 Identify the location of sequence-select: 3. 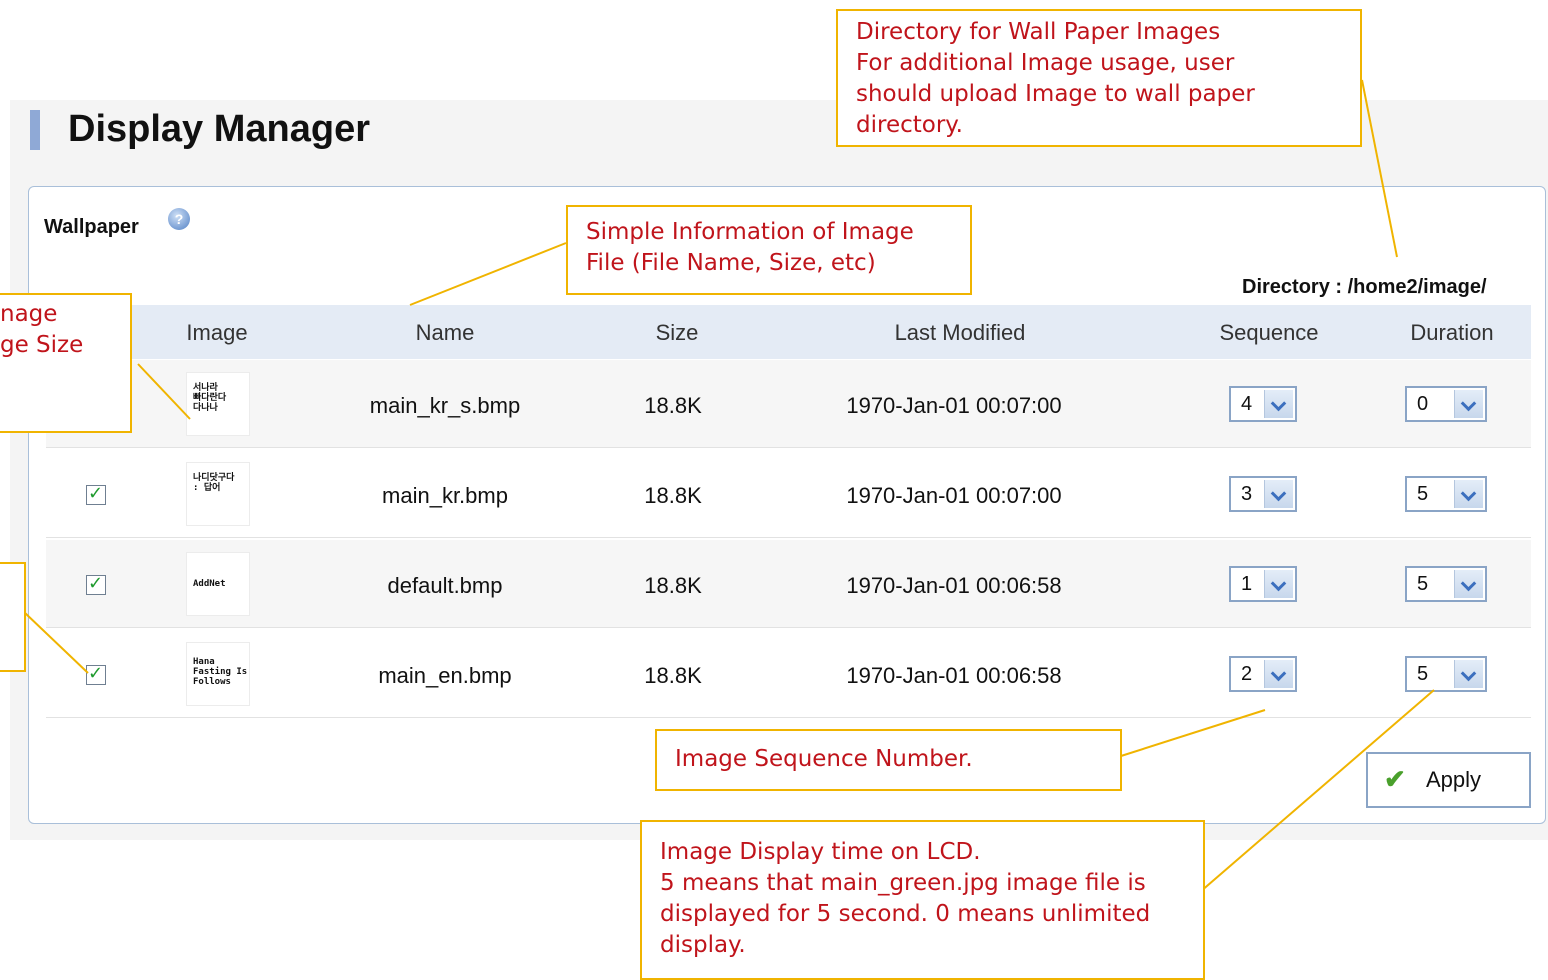
(1263, 494).